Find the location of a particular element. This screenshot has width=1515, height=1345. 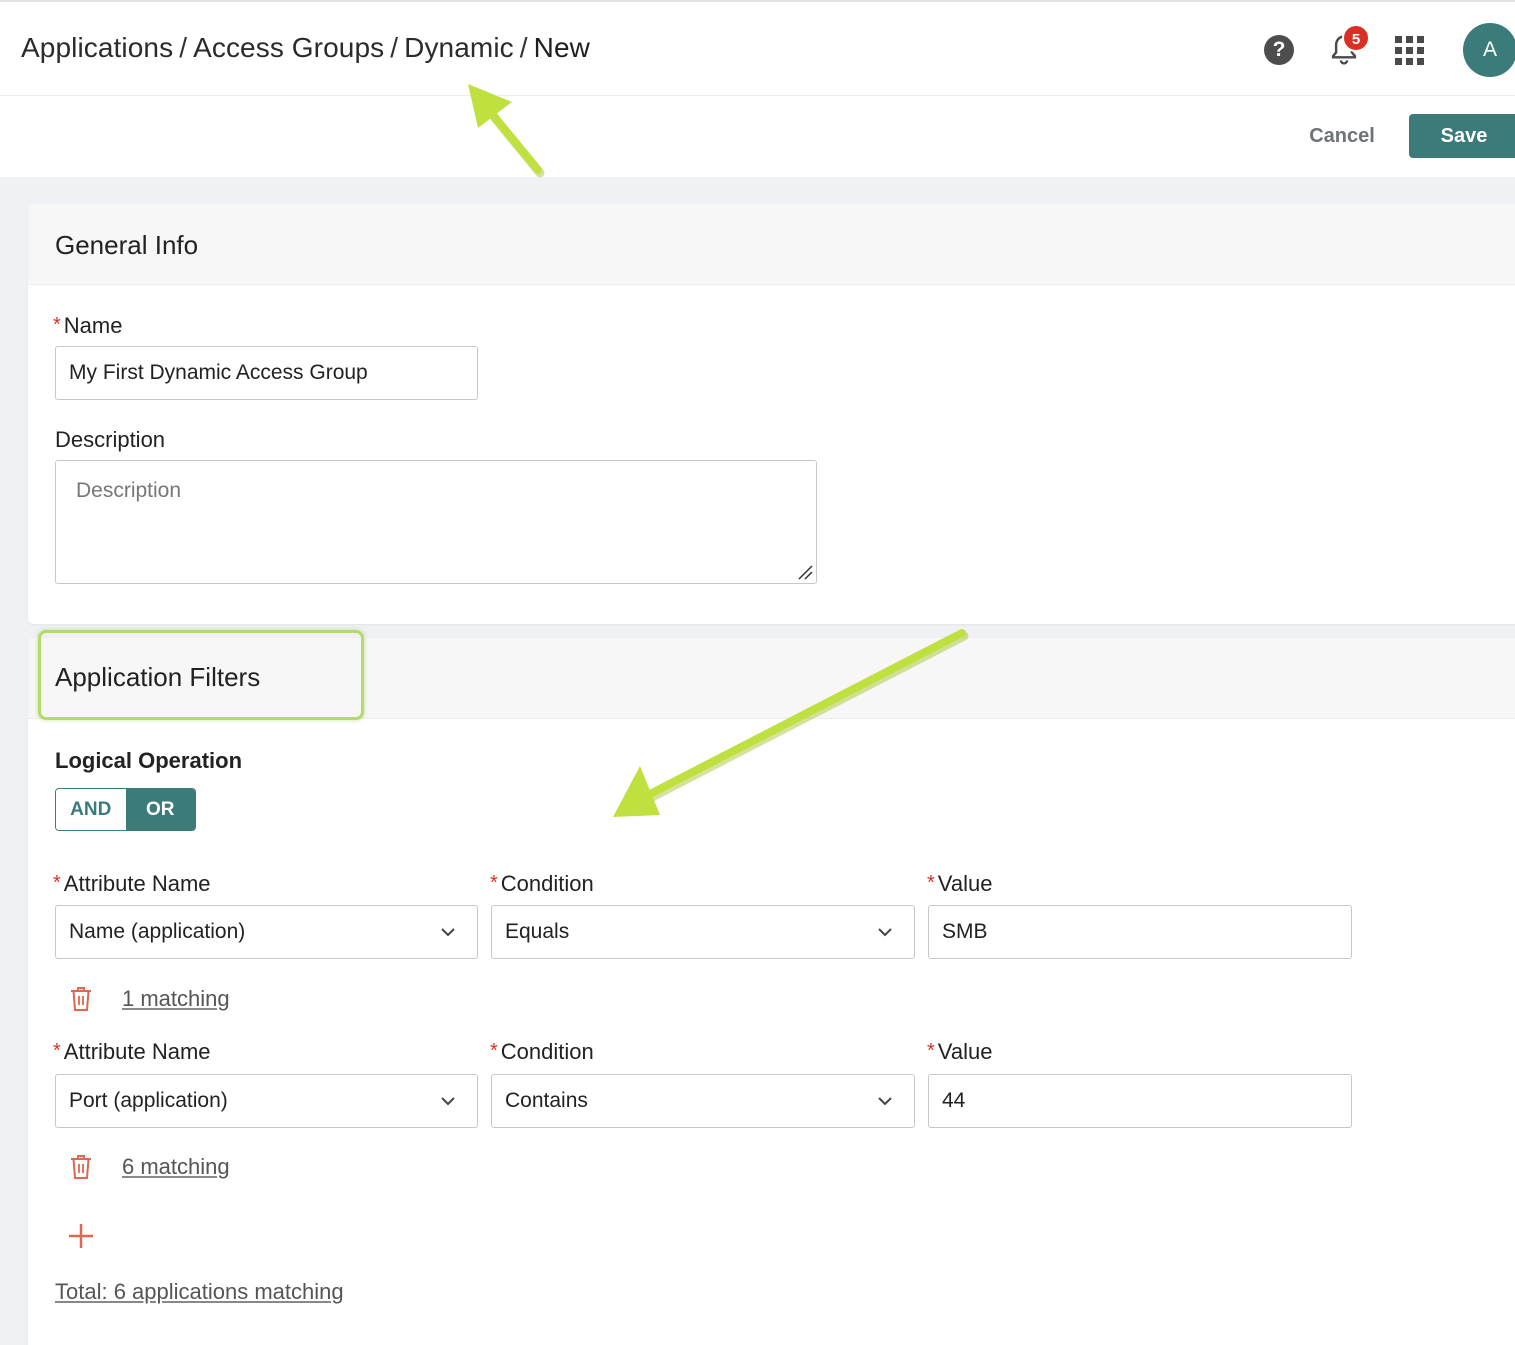

resize-grip-icon is located at coordinates (805, 572).